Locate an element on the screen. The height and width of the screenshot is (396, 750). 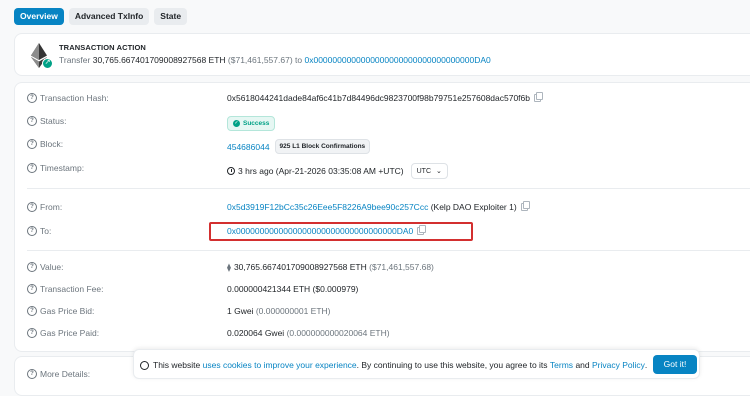
gas-paid-value: 0.020064 Gwei is located at coordinates (256, 333).